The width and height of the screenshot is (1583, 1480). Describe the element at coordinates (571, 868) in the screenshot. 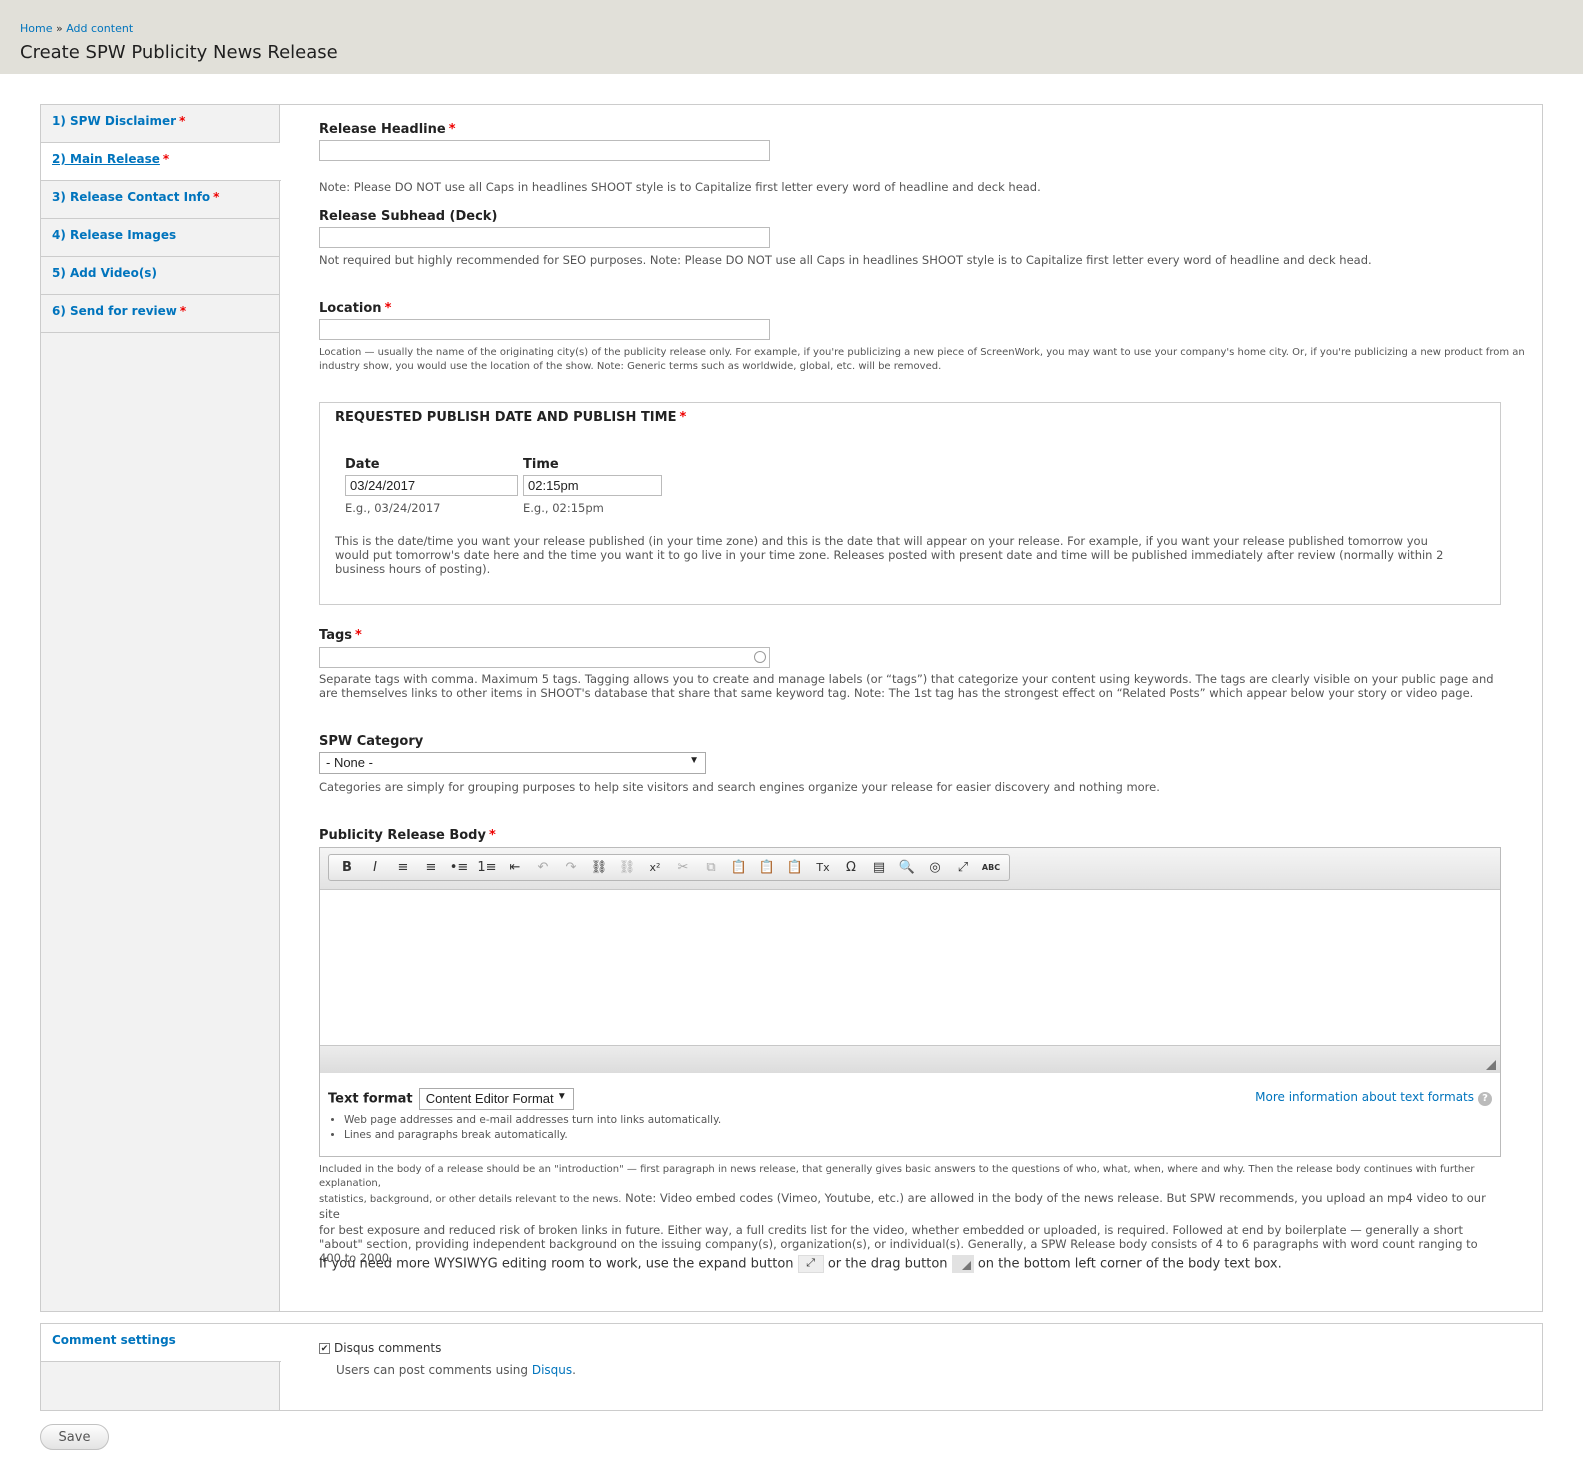

I see `redo-icon: ↷` at that location.